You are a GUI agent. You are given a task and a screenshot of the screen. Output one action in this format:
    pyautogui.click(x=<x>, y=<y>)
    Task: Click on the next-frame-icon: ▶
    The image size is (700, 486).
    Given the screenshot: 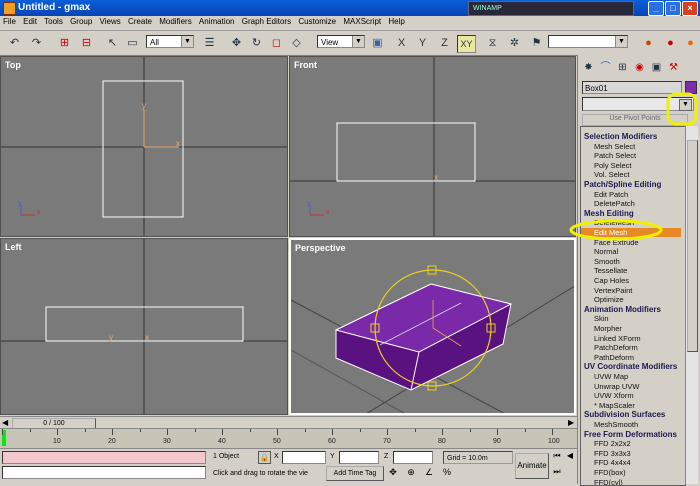 What is the action you would take?
    pyautogui.click(x=571, y=422)
    